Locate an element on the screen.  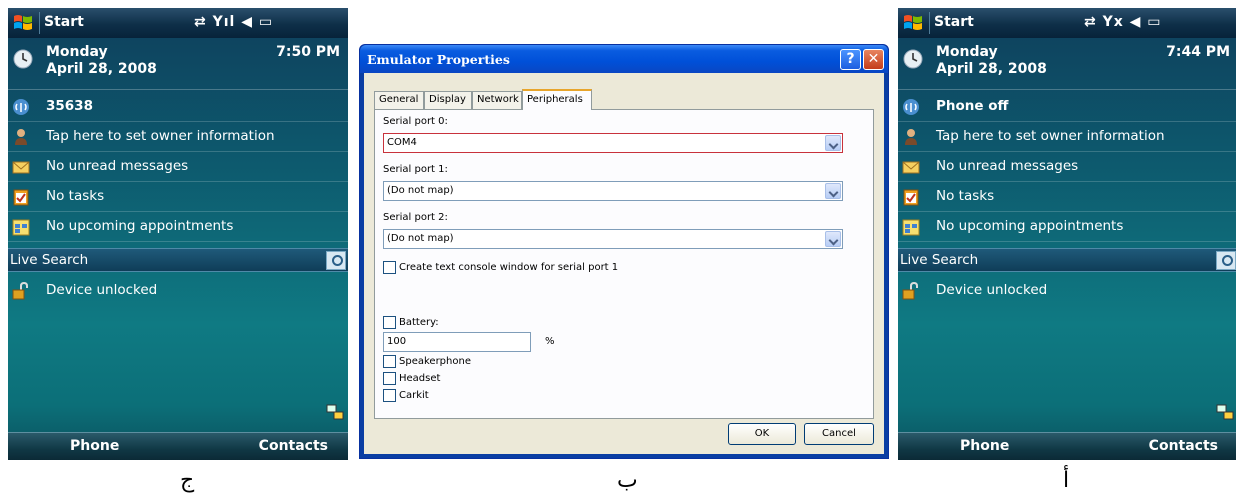
tab-peripherals: Peripherals is located at coordinates (557, 99).